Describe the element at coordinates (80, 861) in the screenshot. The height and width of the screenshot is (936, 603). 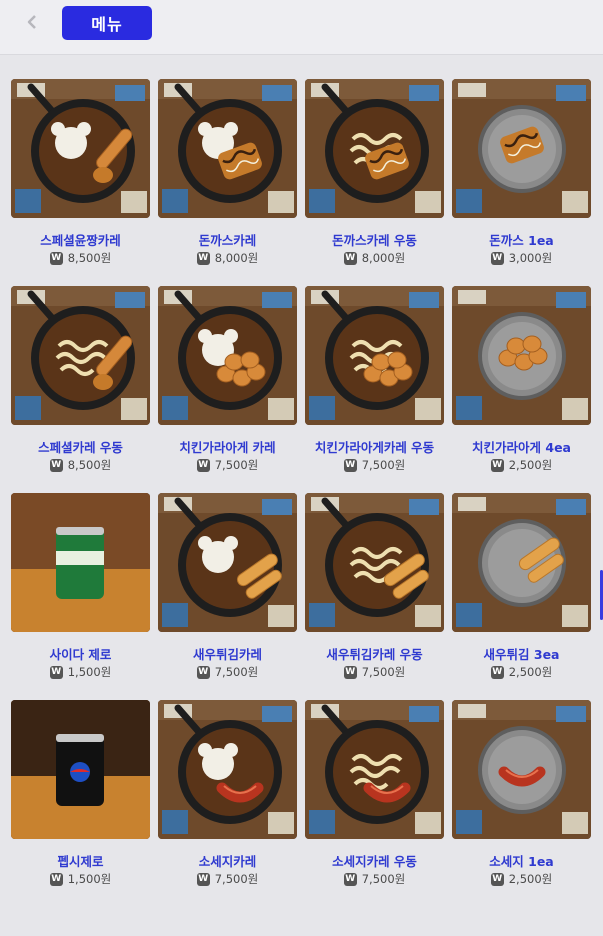
I see `menu-item-name: 펩시제로` at that location.